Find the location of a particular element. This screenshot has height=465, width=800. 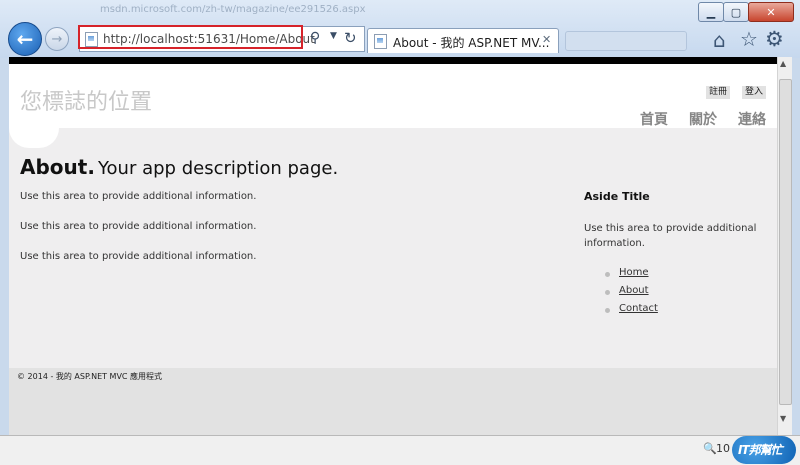

zoom-level: 10 is located at coordinates (723, 448).